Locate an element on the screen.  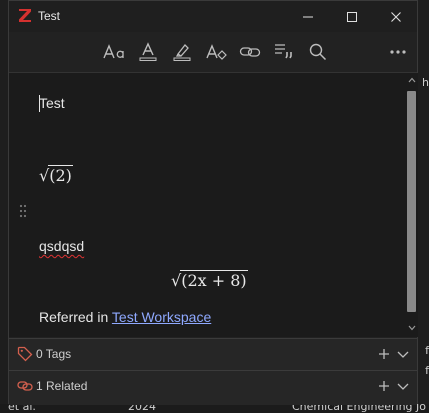
maximize-icon is located at coordinates (352, 16).